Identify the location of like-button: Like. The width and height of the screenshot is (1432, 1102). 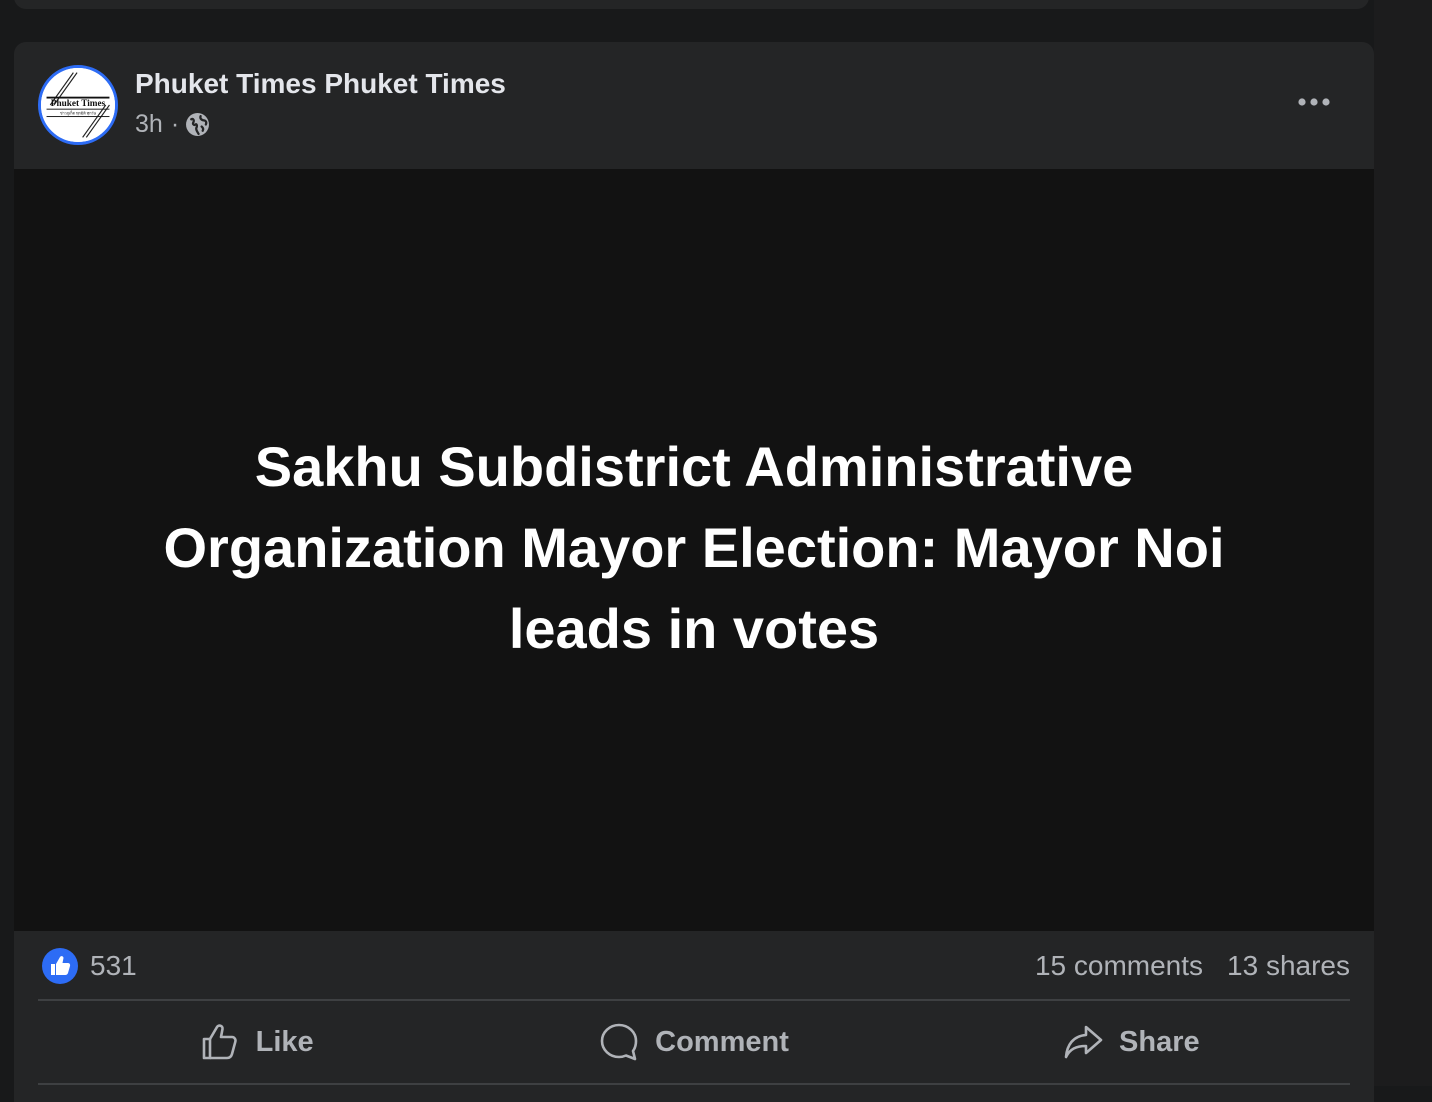
(256, 1042).